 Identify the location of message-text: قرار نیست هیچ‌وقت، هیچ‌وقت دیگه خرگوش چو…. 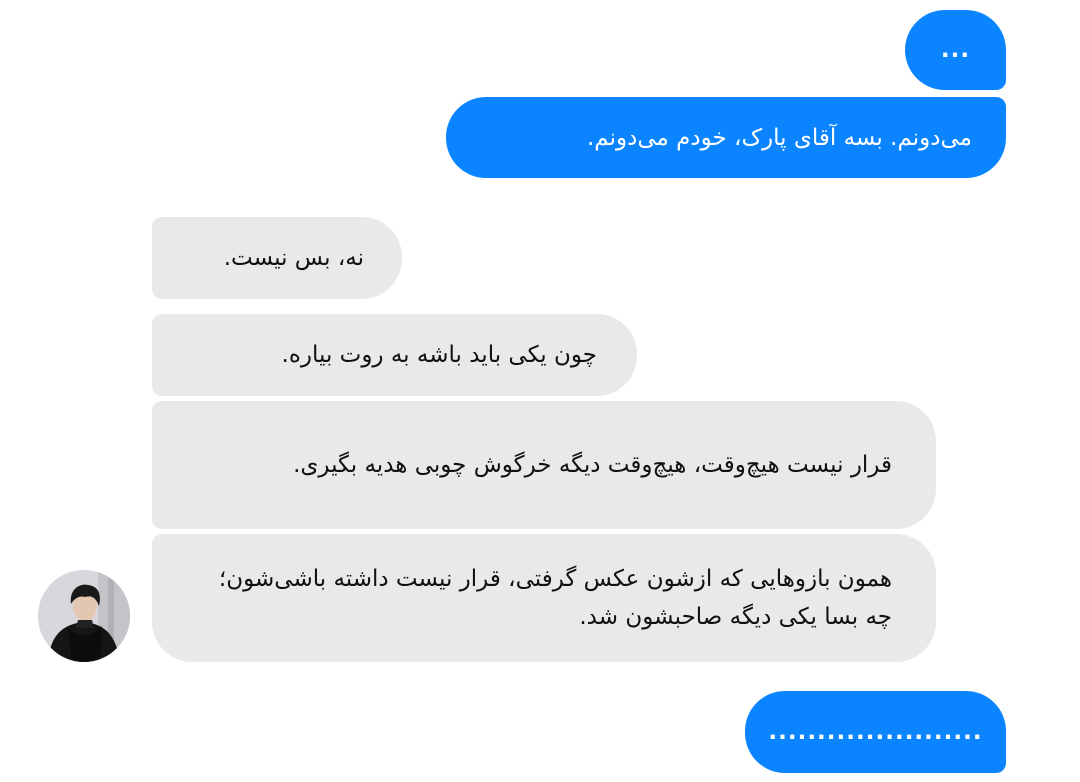
(592, 465).